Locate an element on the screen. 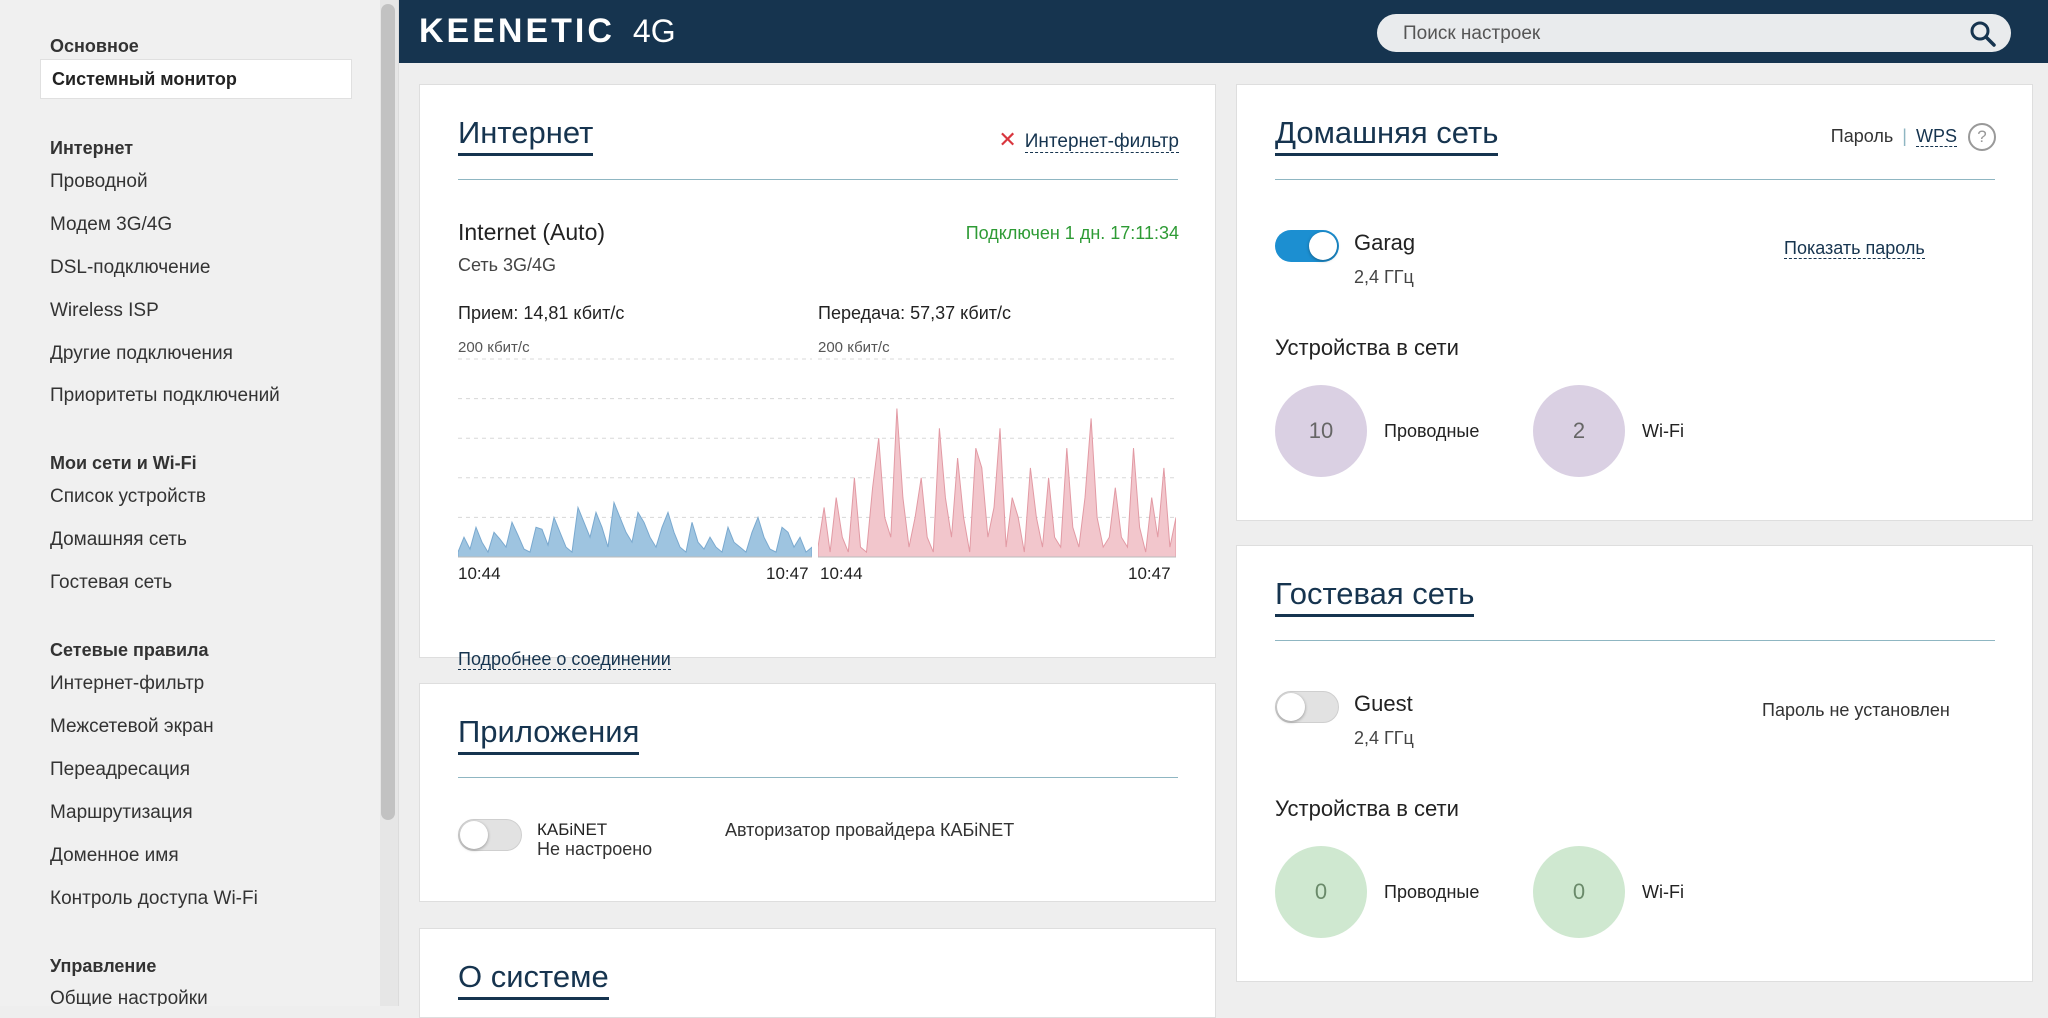 The width and height of the screenshot is (2048, 1018). password-label: Пароль is located at coordinates (1862, 135).